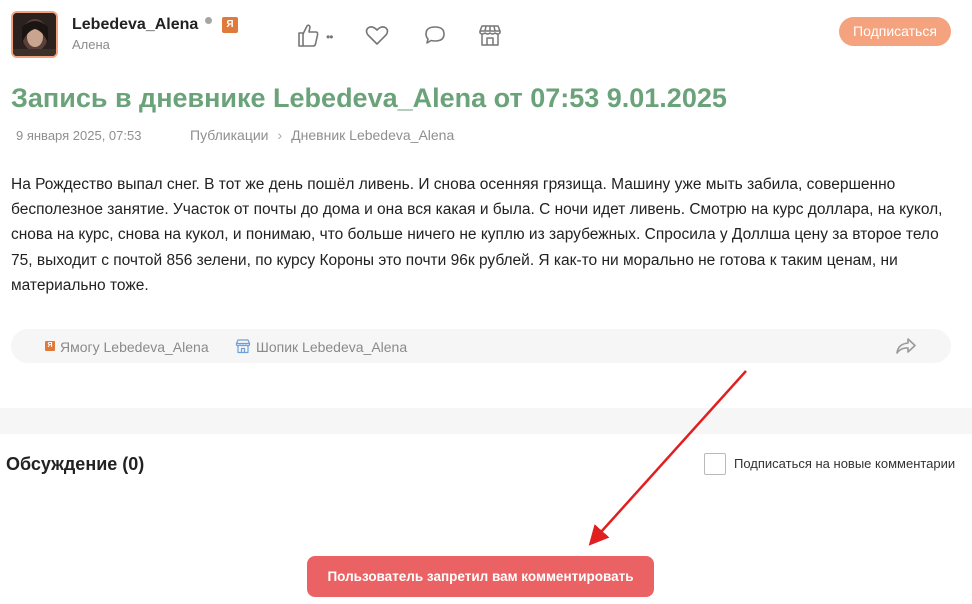 Image resolution: width=972 pixels, height=604 pixels. What do you see at coordinates (91, 44) in the screenshot?
I see `user-display-name: Алена` at bounding box center [91, 44].